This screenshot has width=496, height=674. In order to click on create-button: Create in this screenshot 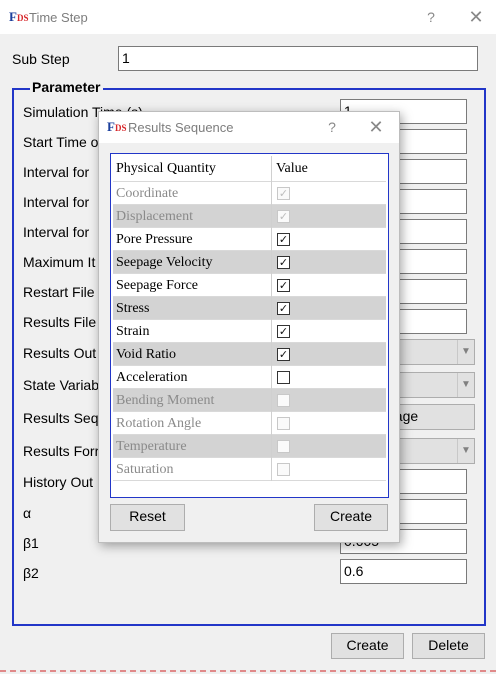, I will do `click(367, 646)`.